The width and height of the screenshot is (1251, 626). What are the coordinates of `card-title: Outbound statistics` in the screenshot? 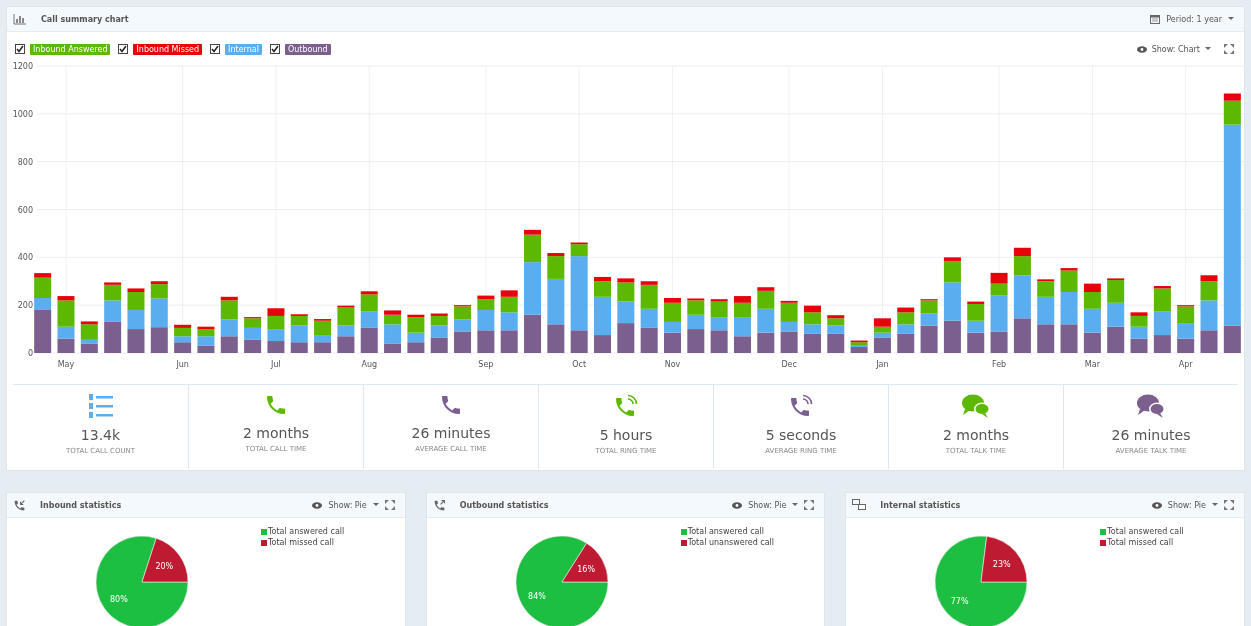 It's located at (504, 505).